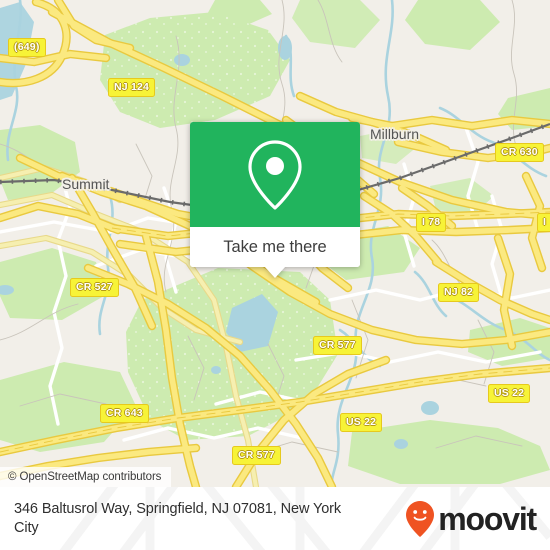 This screenshot has width=550, height=550. I want to click on moovit-logo: moovit, so click(471, 519).